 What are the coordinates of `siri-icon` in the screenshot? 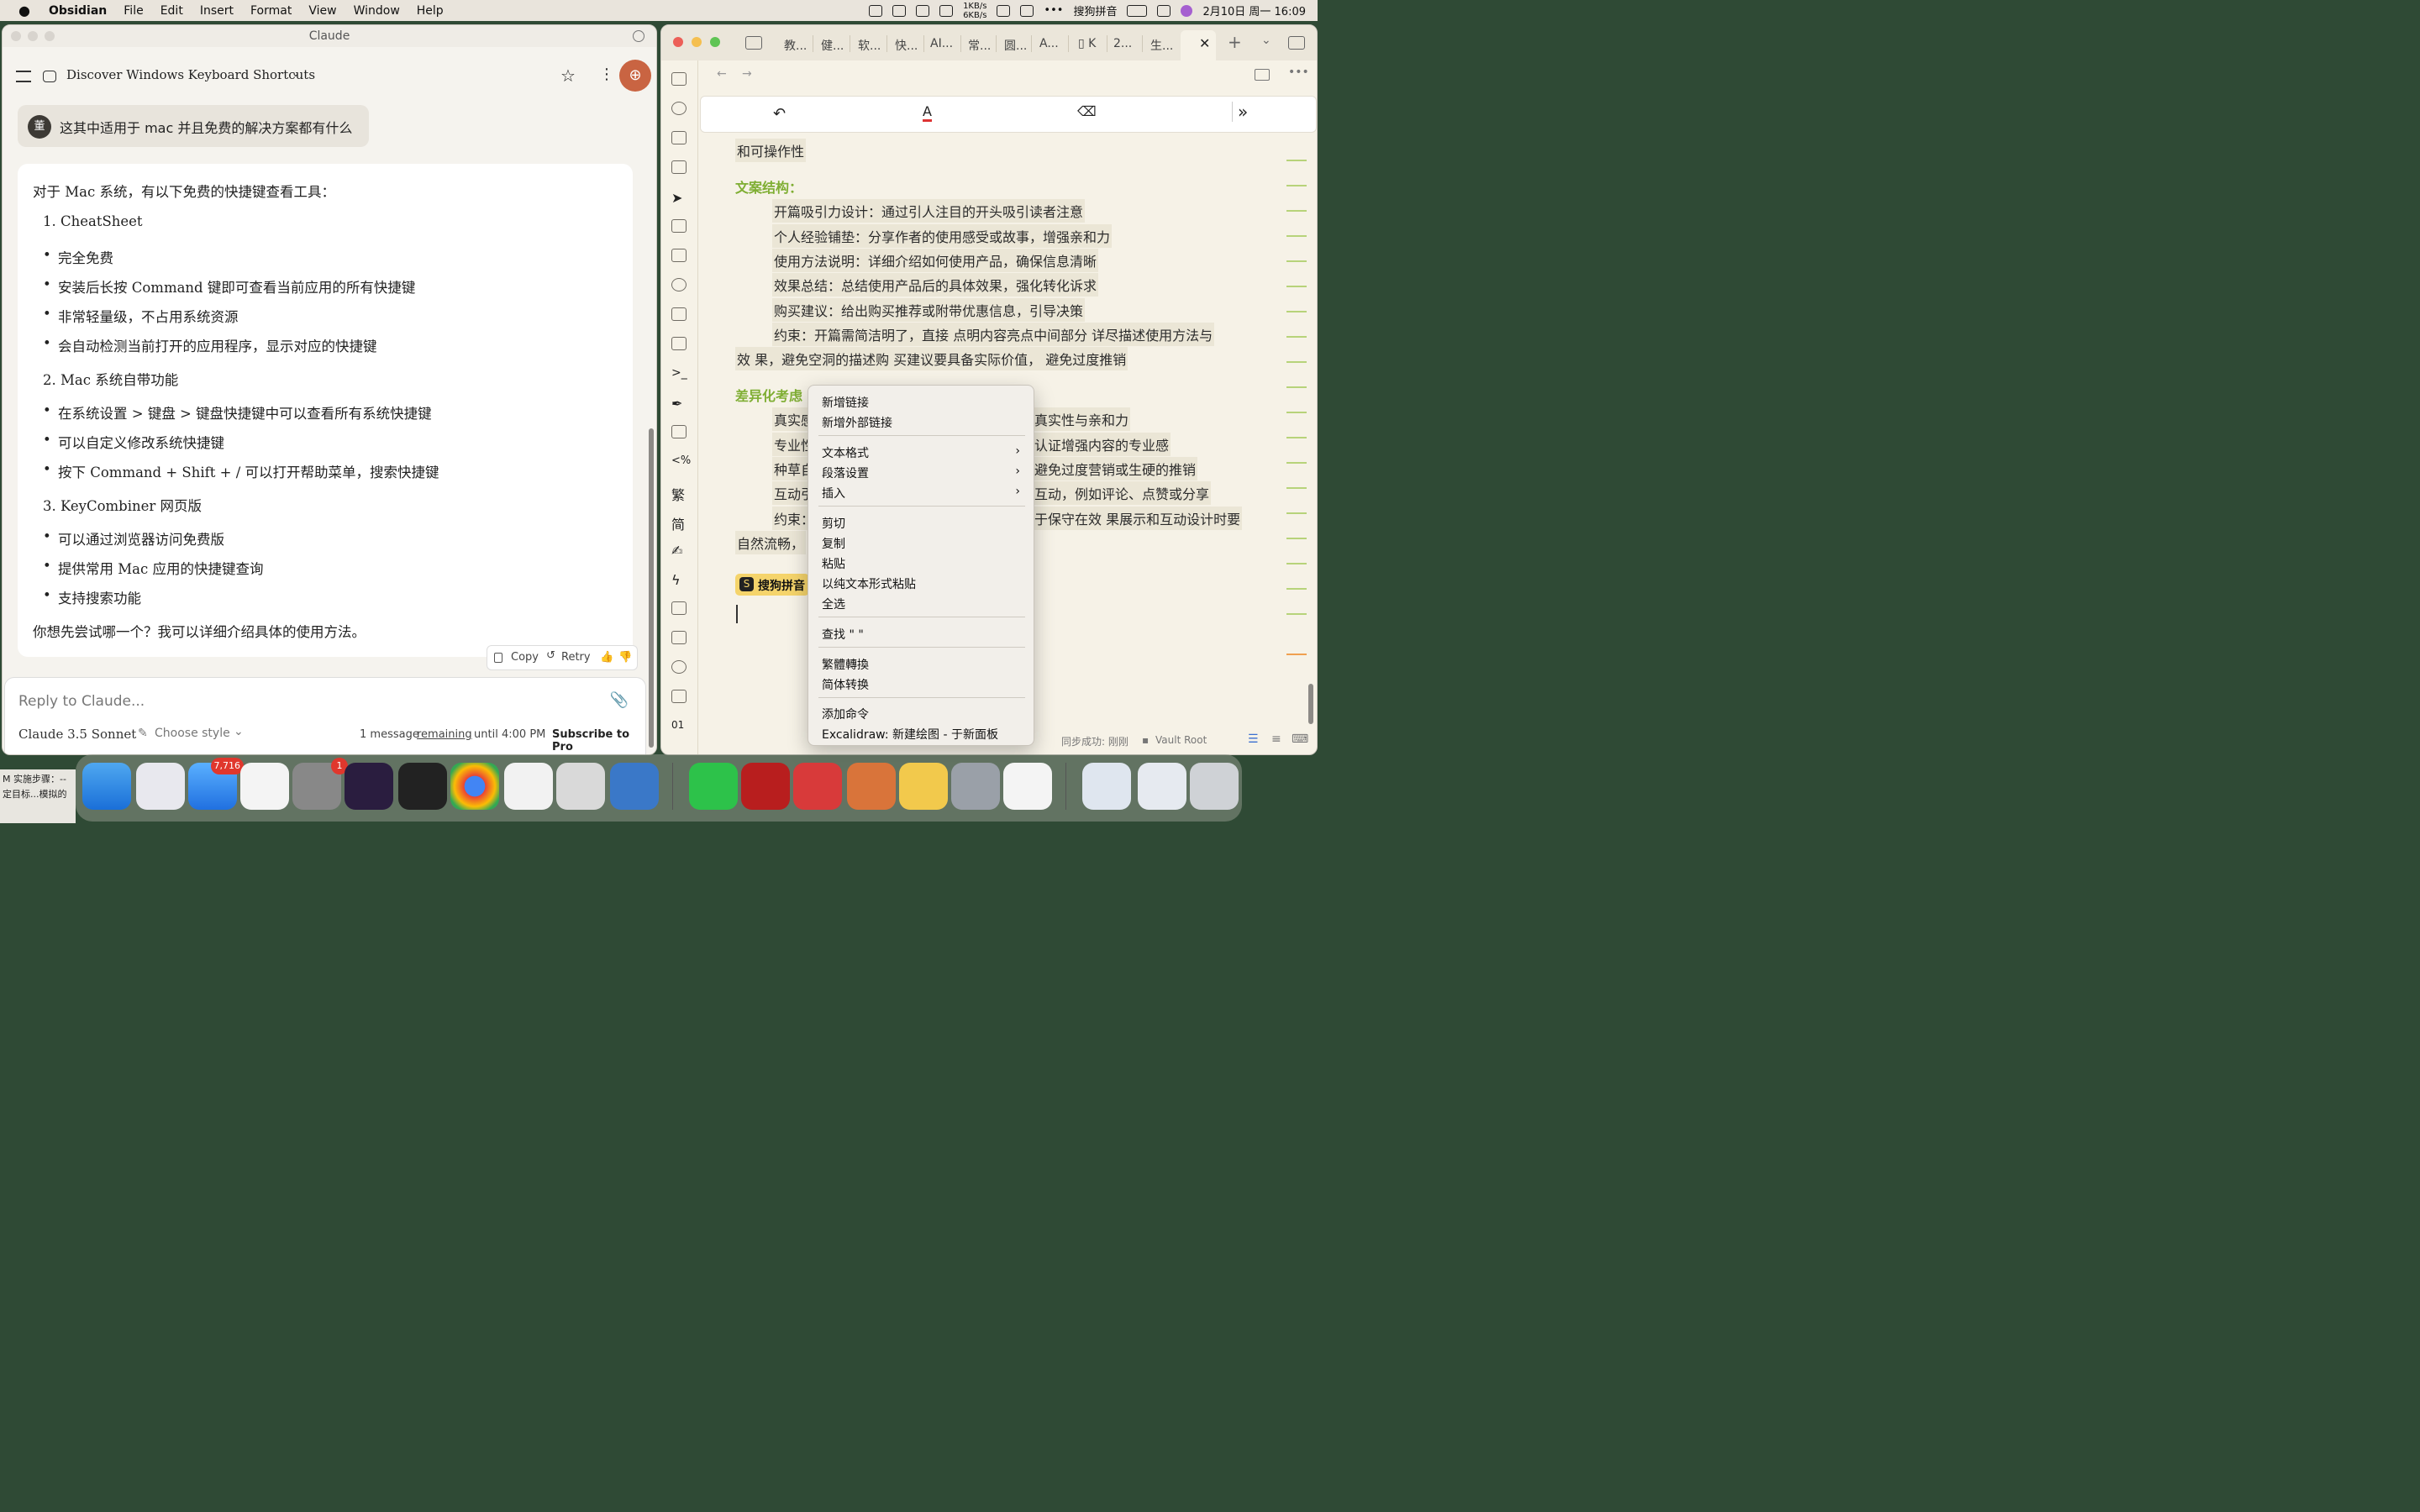 It's located at (1187, 10).